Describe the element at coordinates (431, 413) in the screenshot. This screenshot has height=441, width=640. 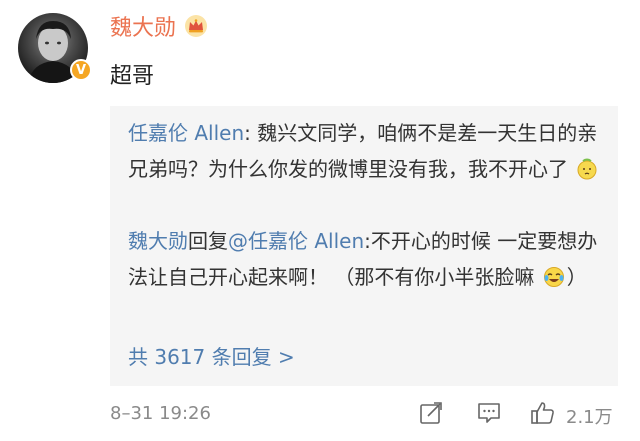
I see `share-icon` at that location.